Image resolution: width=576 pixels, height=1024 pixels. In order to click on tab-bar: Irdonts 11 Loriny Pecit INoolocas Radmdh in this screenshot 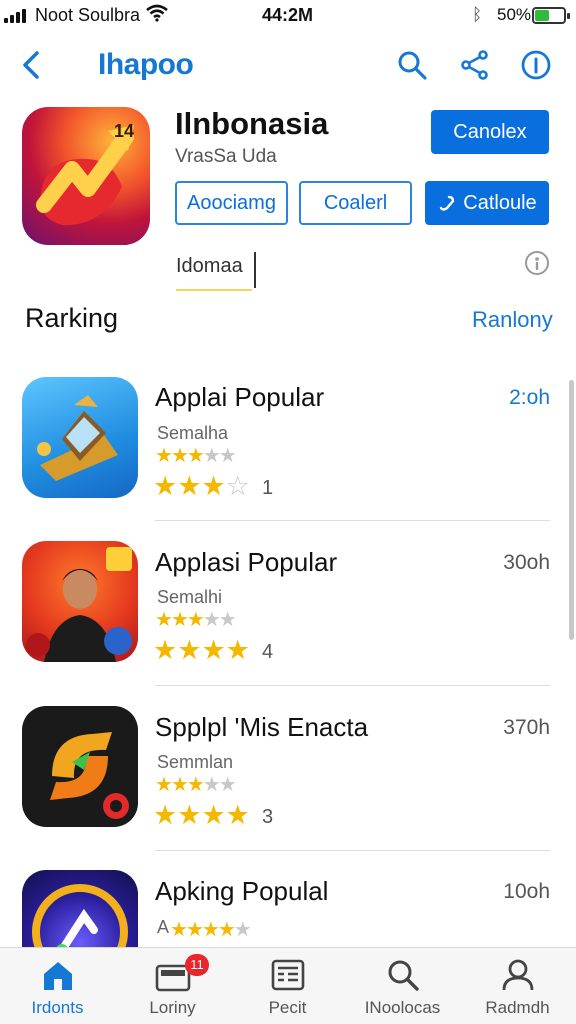, I will do `click(288, 985)`.